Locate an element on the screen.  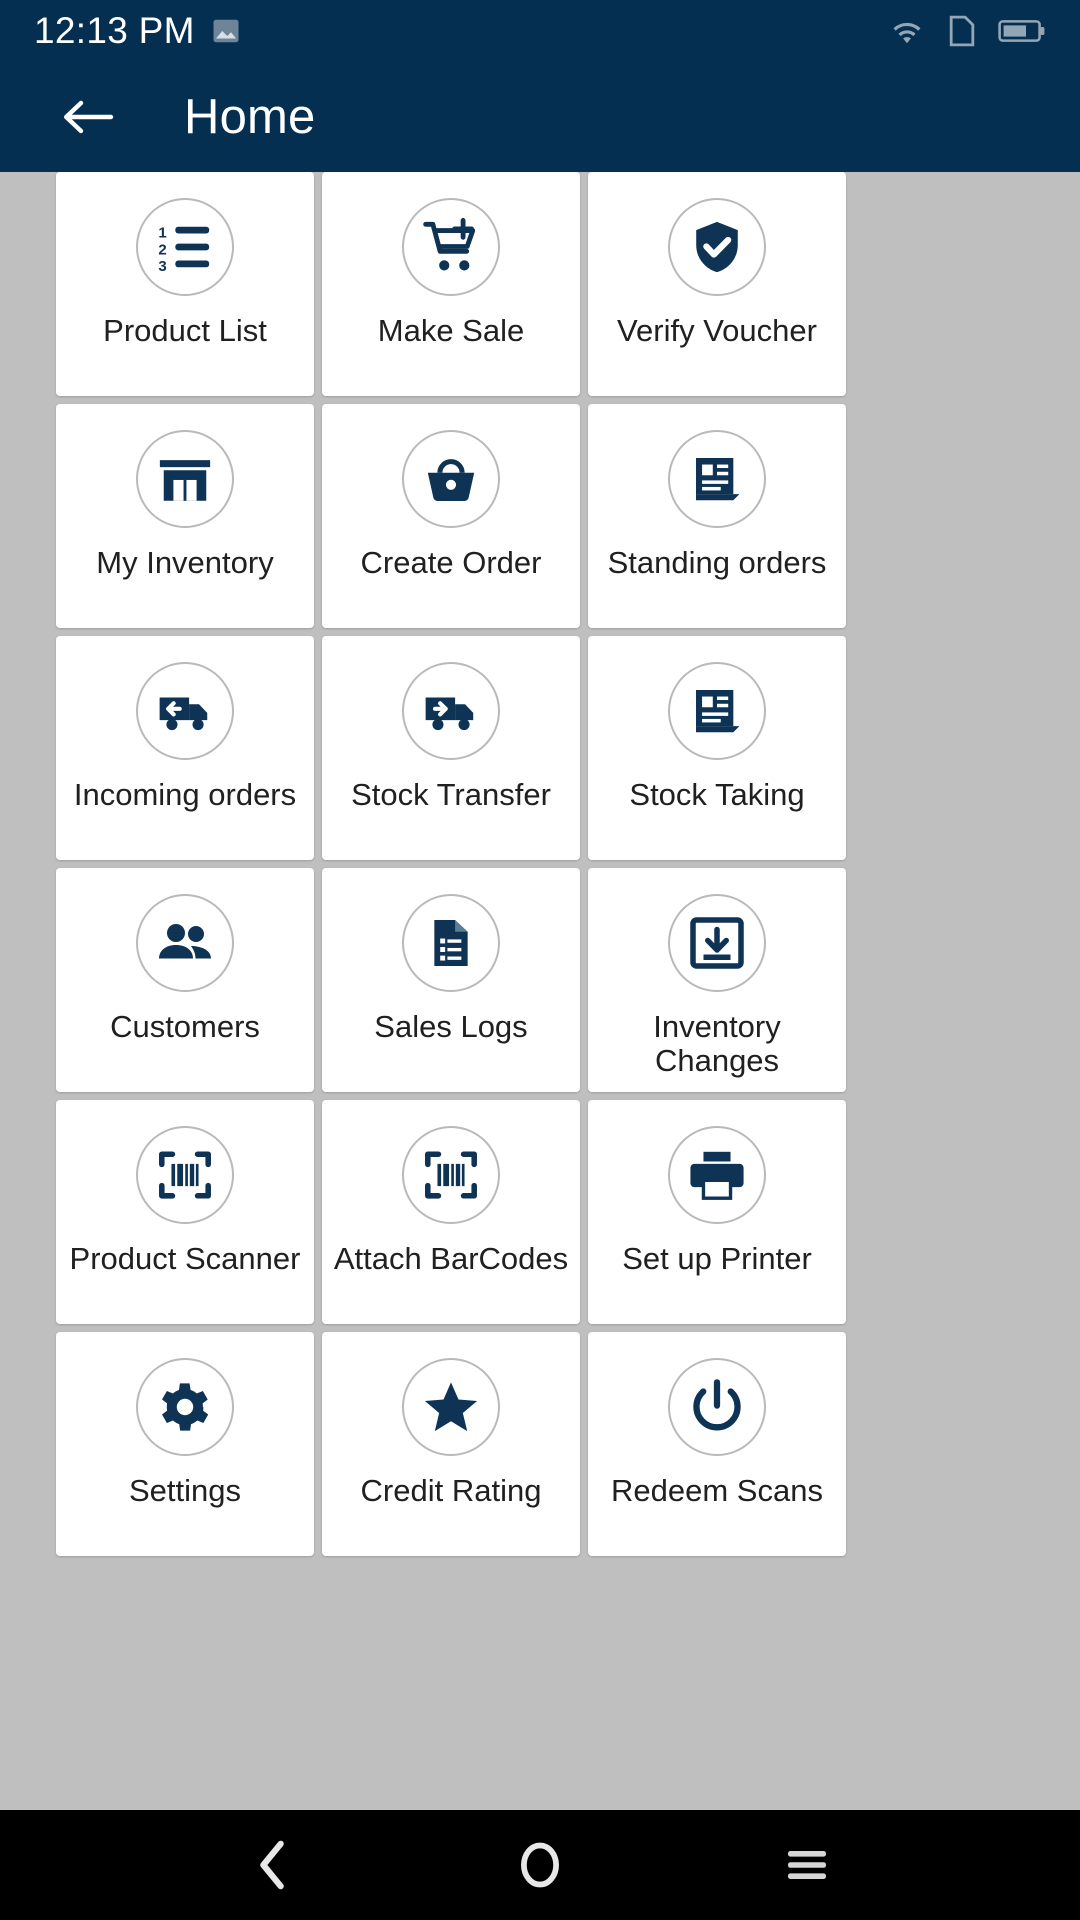
tile-product-scanner: Product Scanner is located at coordinates (185, 1212).